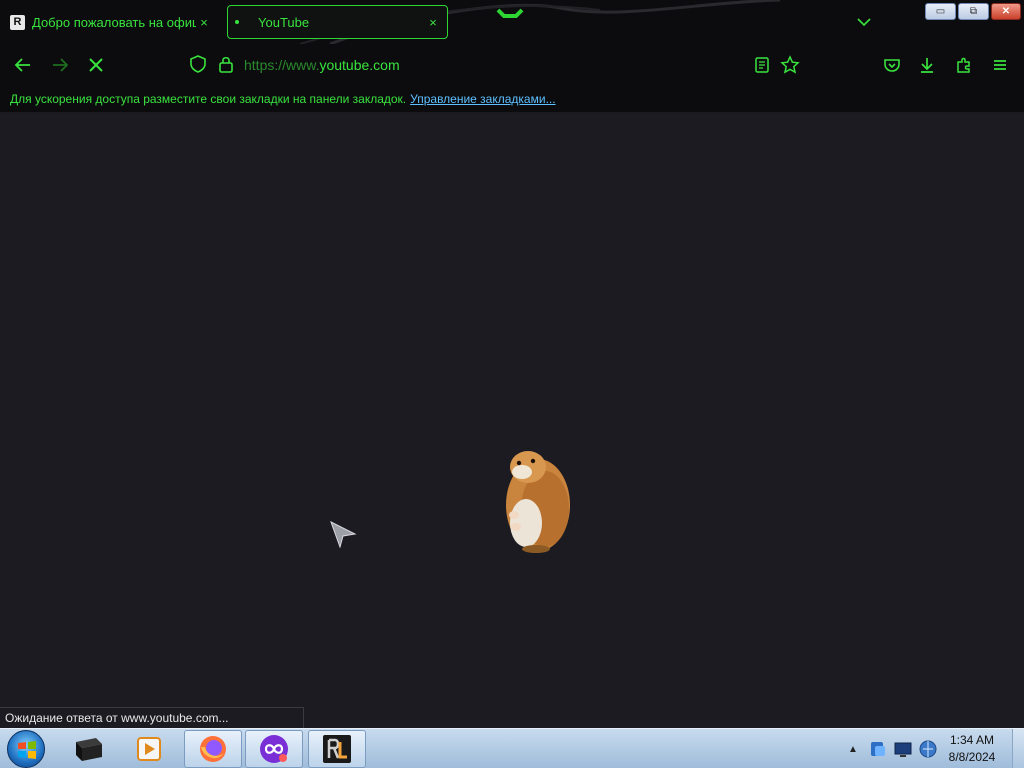 This screenshot has width=1024, height=768. What do you see at coordinates (343, 534) in the screenshot?
I see `mouse-cursor-icon` at bounding box center [343, 534].